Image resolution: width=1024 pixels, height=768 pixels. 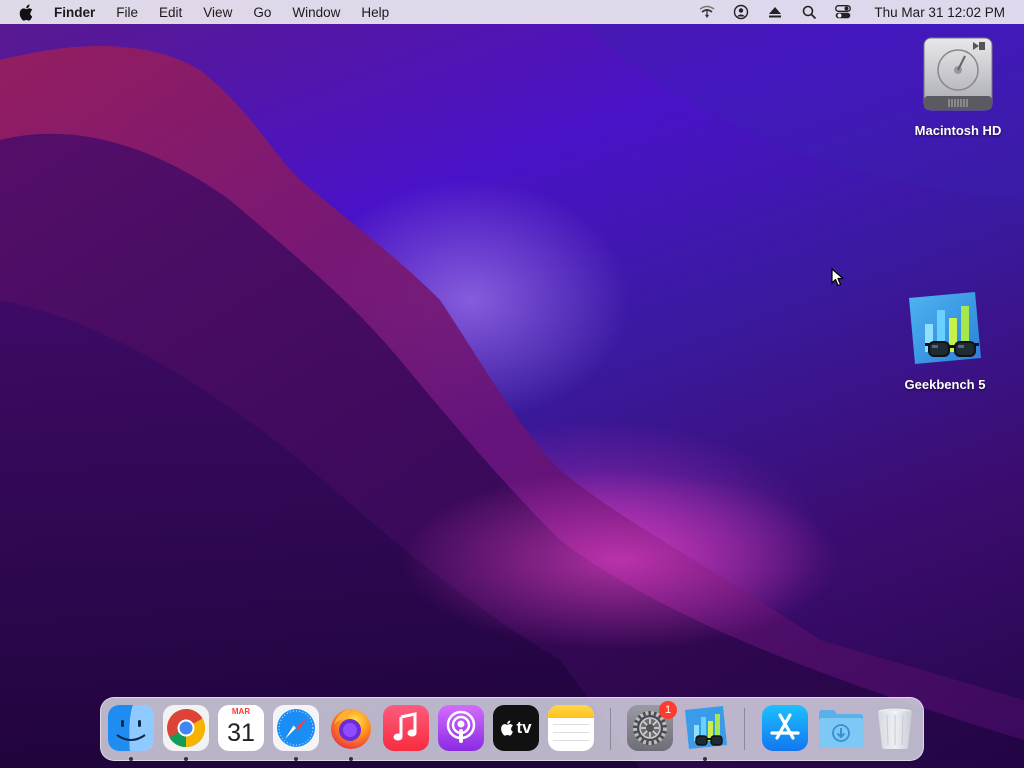 What do you see at coordinates (241, 711) in the screenshot?
I see `calendar-month: MAR` at bounding box center [241, 711].